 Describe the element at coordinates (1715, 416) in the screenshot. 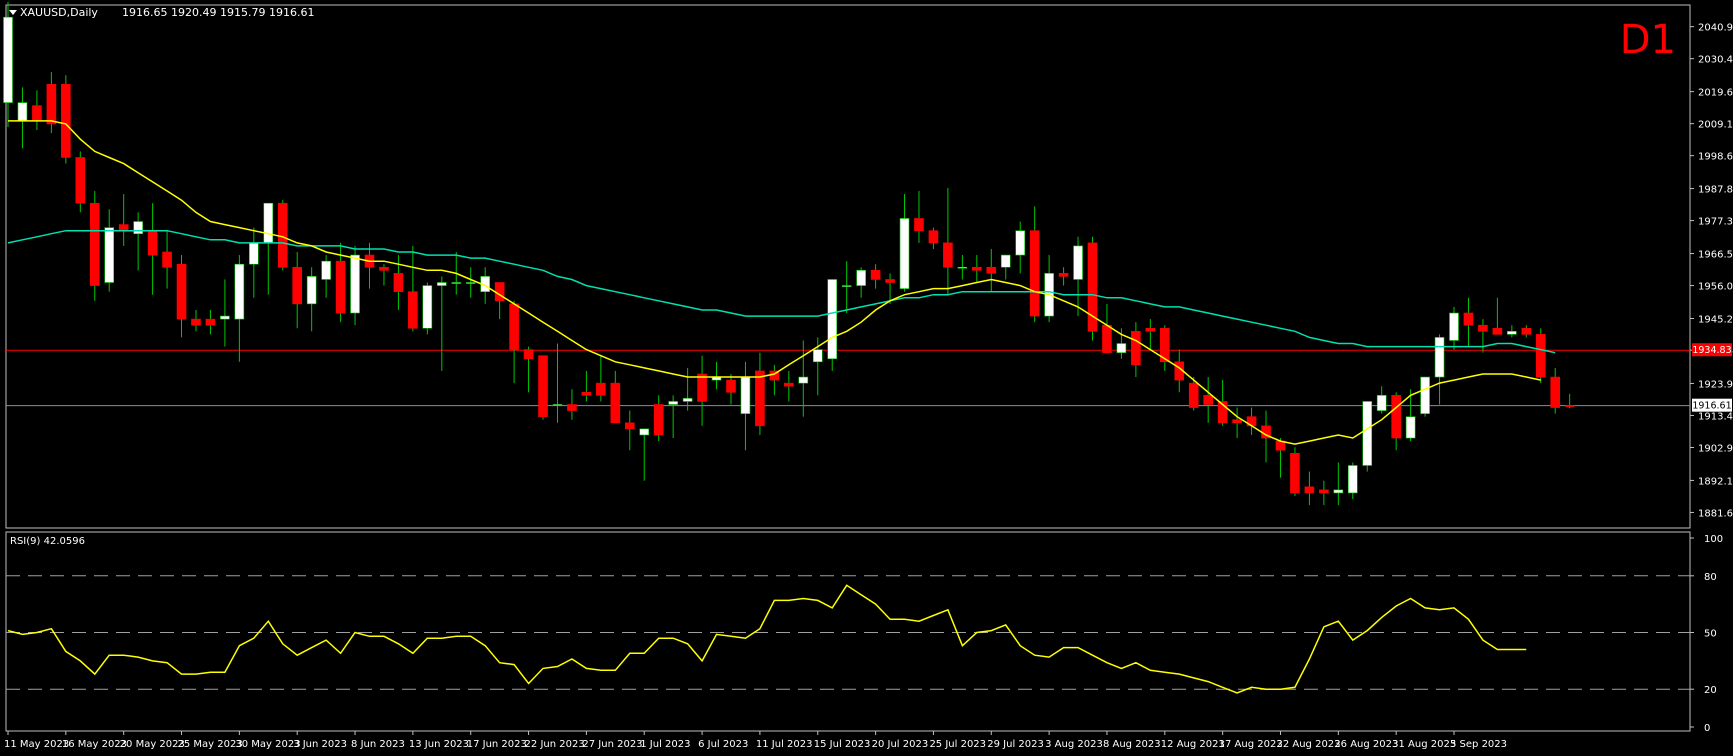

I see `price-tick-label: 1913.40` at that location.